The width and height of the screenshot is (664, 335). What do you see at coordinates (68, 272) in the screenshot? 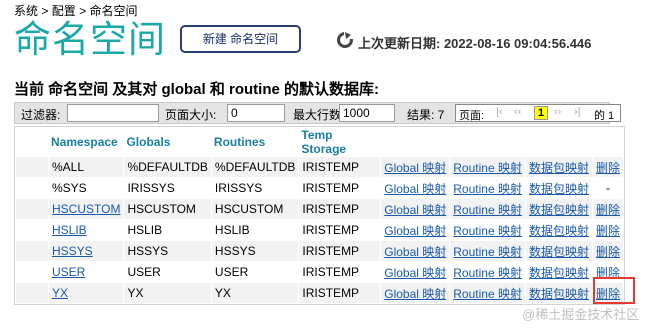
I see `namespace-link: USER` at bounding box center [68, 272].